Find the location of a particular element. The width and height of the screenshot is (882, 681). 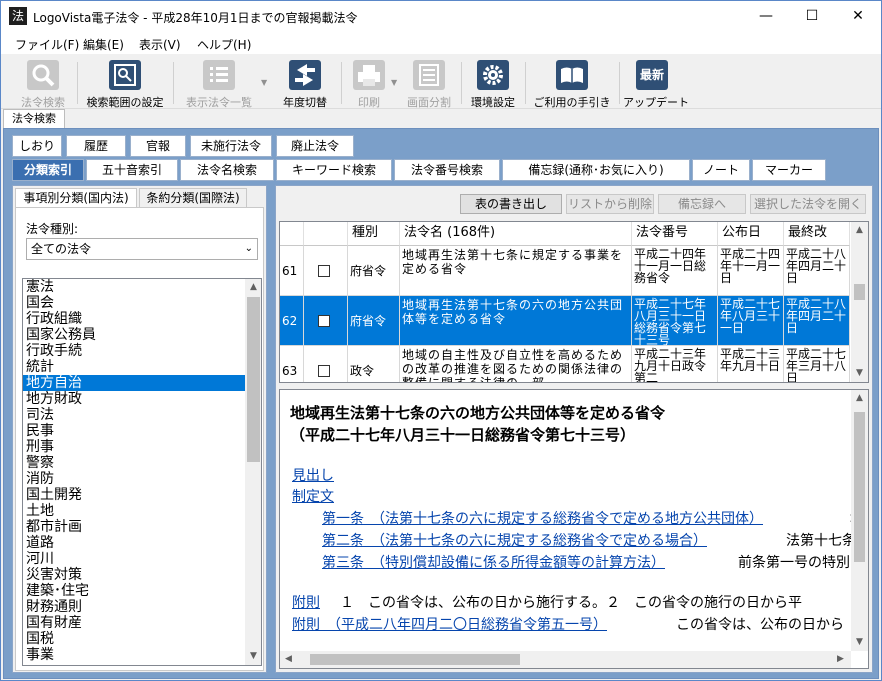

category-item: 国土開発 is located at coordinates (134, 495).